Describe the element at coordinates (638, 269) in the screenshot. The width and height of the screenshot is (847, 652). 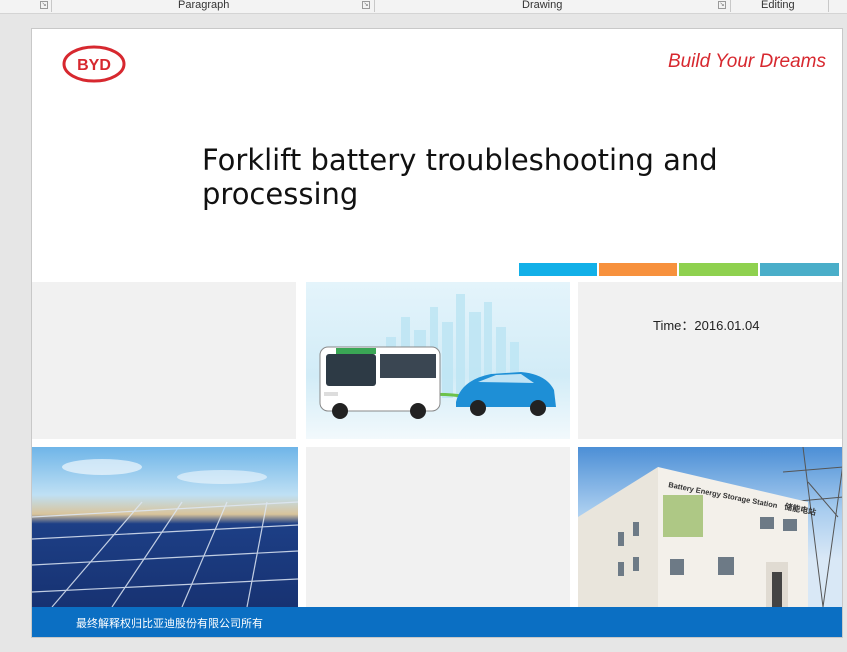
I see `stripe-orange` at that location.